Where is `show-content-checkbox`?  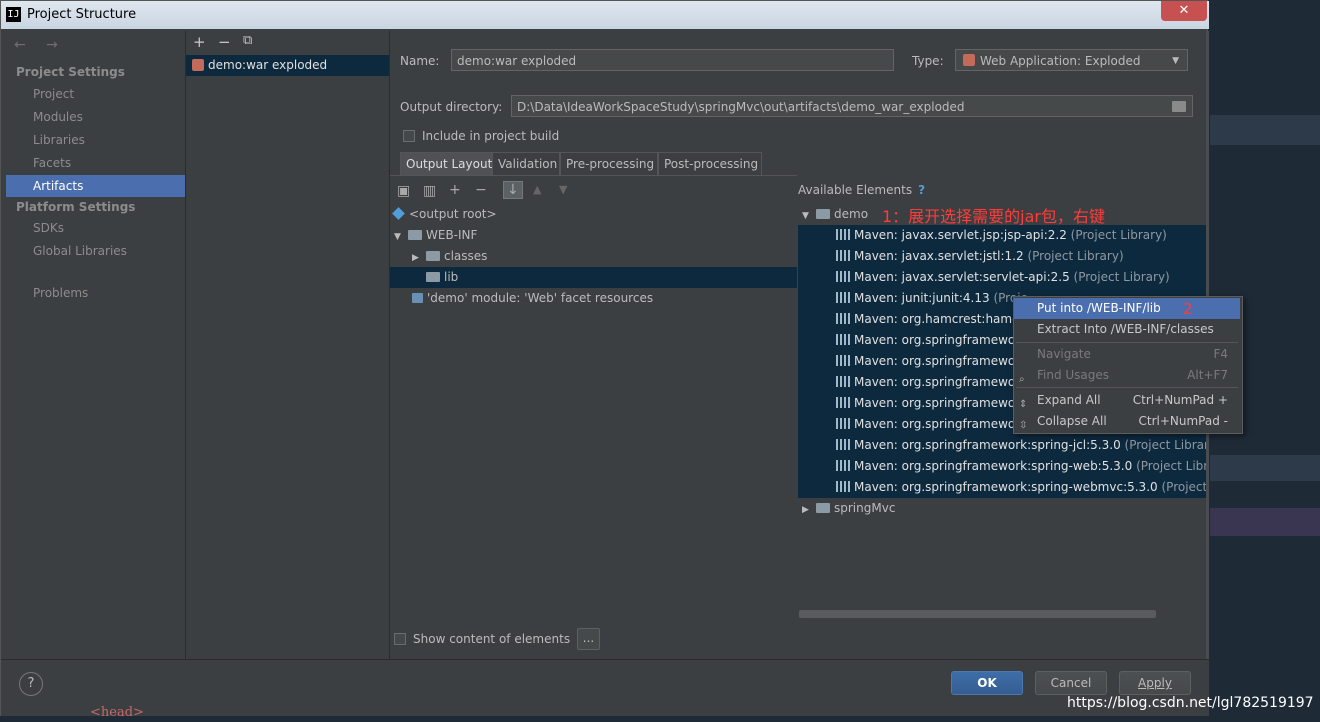
show-content-checkbox is located at coordinates (400, 639).